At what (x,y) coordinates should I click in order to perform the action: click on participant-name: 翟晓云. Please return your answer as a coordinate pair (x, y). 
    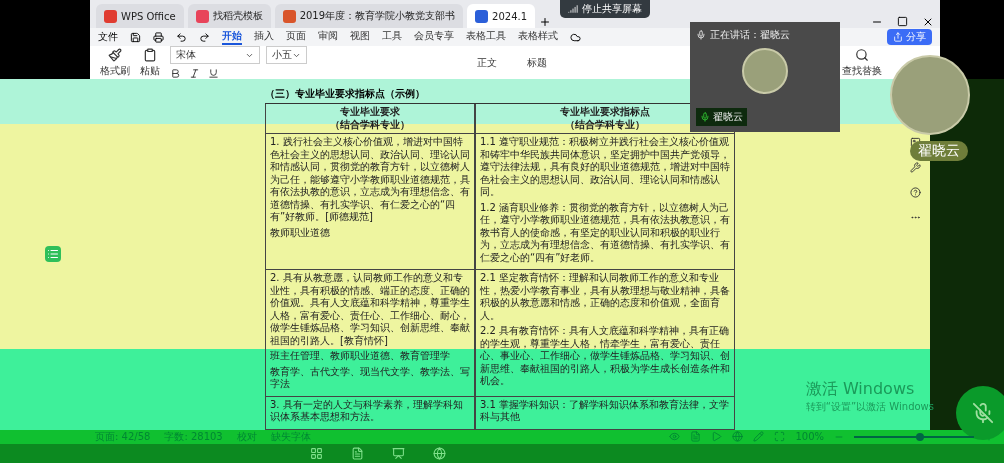
    Looking at the image, I should click on (721, 117).